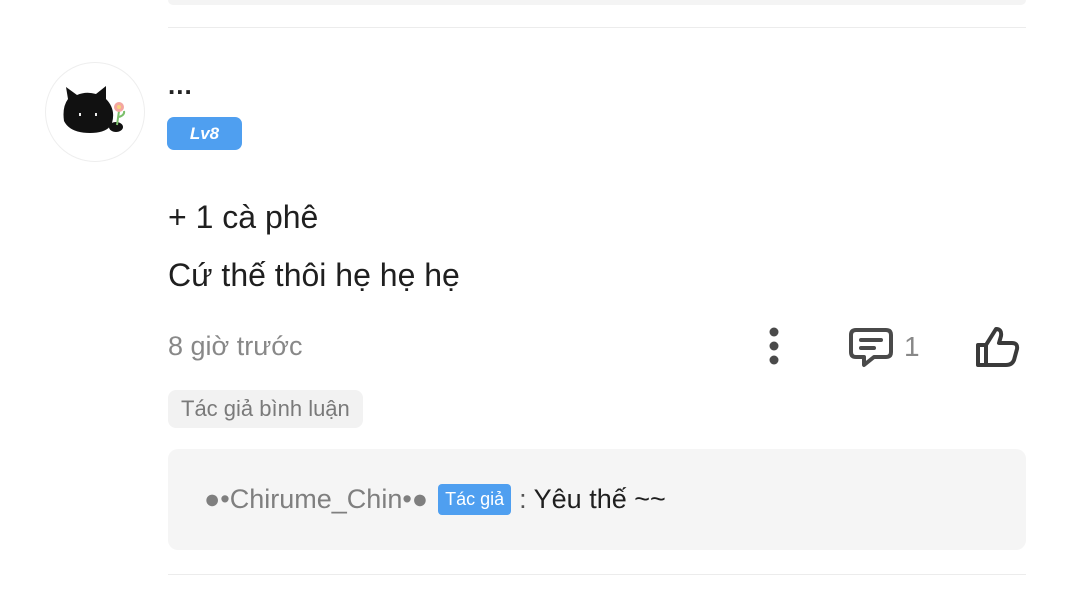 Image resolution: width=1071 pixels, height=600 pixels. Describe the element at coordinates (235, 346) in the screenshot. I see `timestamp: 8 giờ trước` at that location.